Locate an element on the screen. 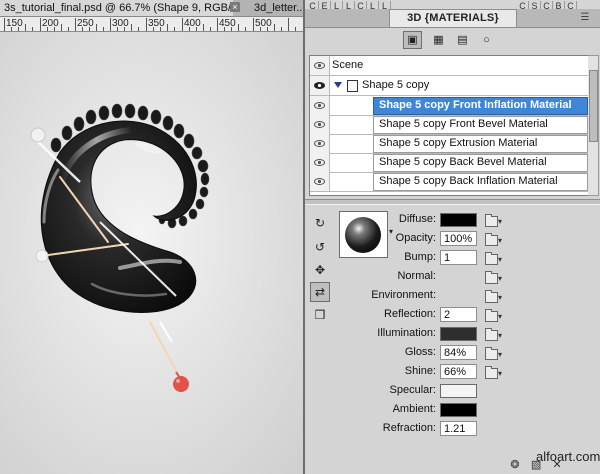 The image size is (600, 474). horizontal-ruler: 150 200 250 300 350 400 450 500 is located at coordinates (151, 24).